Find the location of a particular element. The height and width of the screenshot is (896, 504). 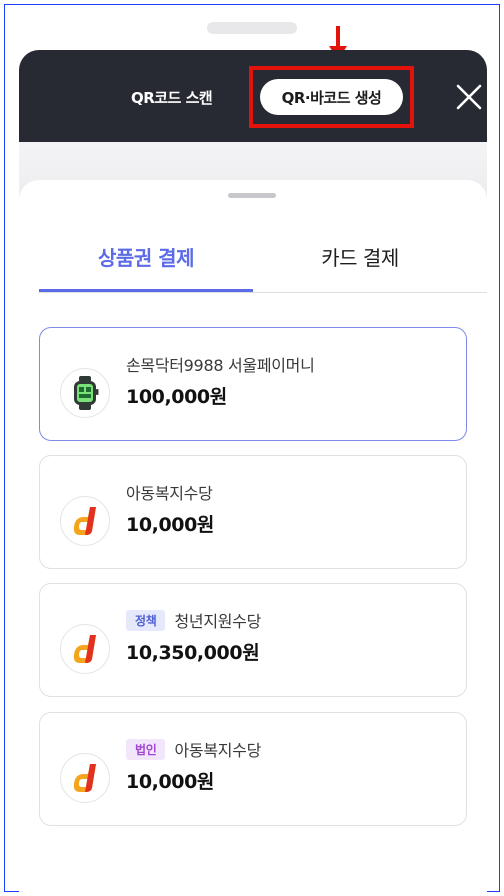

policy-badge: 정책 is located at coordinates (146, 620).